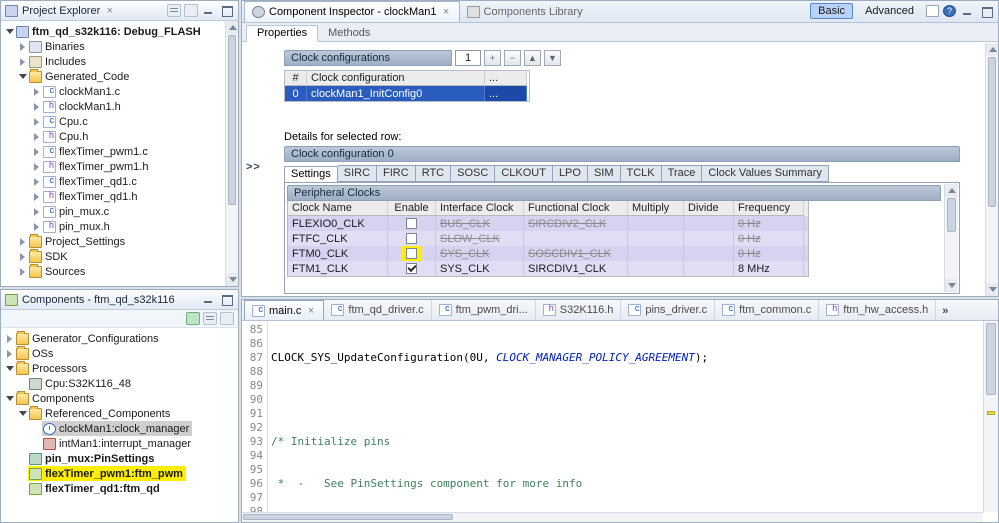 The width and height of the screenshot is (999, 523). I want to click on editor-scrollbar-vertical, so click(990, 416).